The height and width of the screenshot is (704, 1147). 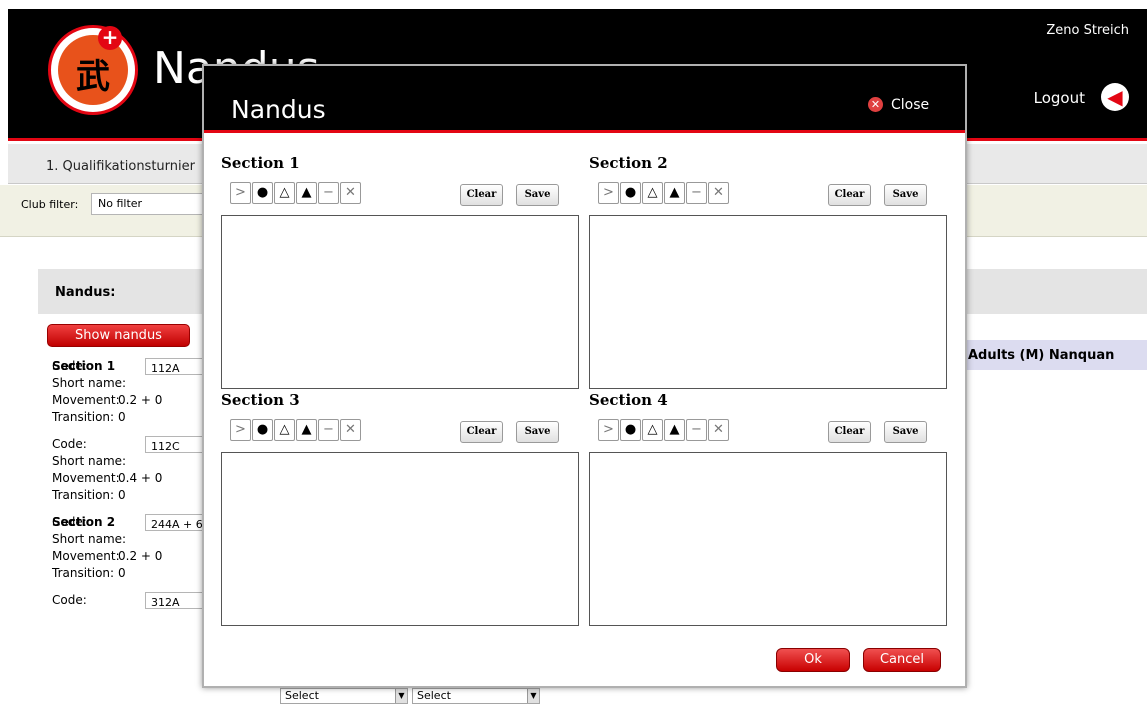 I want to click on club-filter-select: No filter, so click(x=151, y=204).